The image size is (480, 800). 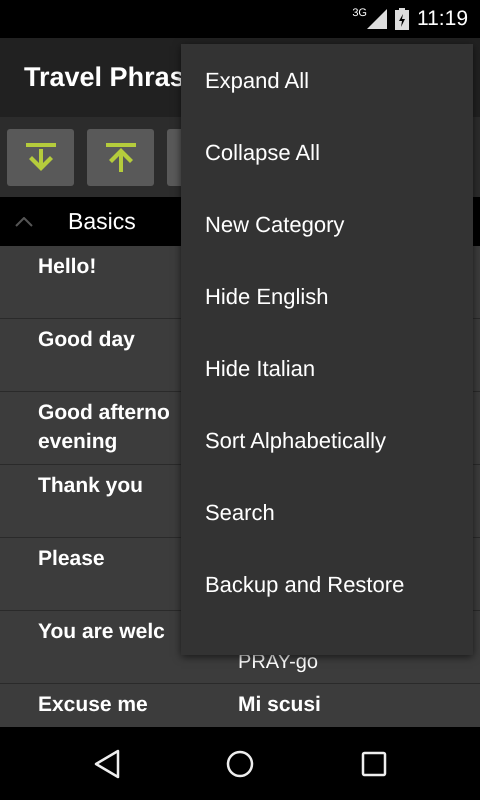 What do you see at coordinates (402, 19) in the screenshot?
I see `battery-icon` at bounding box center [402, 19].